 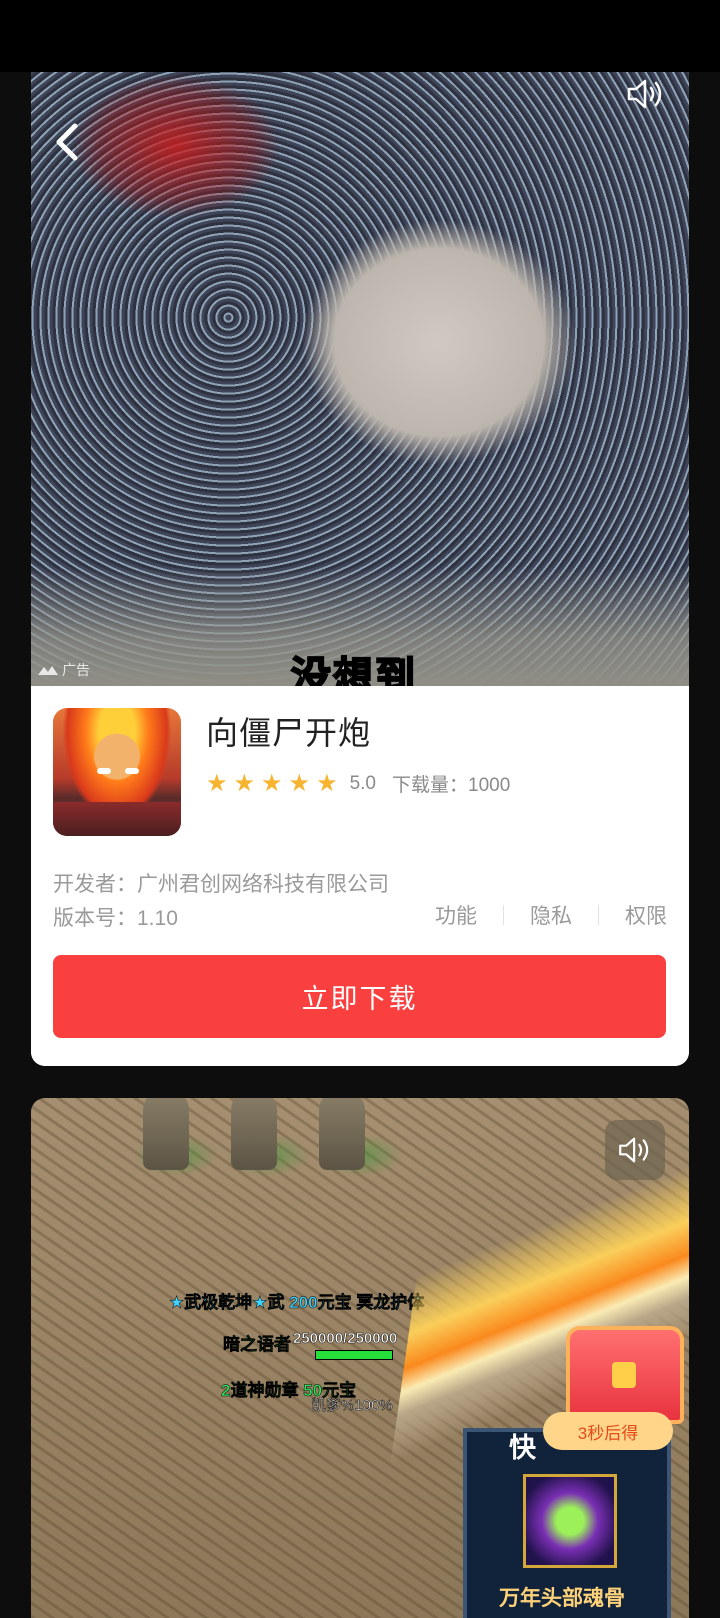 What do you see at coordinates (352, 1406) in the screenshot?
I see `game-text-bonus: 凯爹%100%` at bounding box center [352, 1406].